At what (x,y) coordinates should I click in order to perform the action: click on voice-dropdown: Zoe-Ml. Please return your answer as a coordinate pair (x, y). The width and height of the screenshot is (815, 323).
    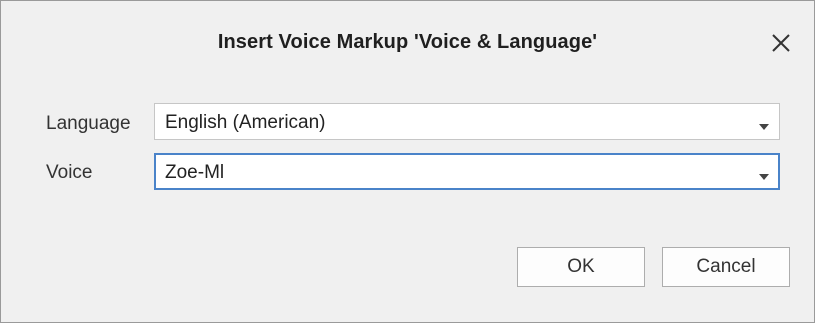
    Looking at the image, I should click on (467, 171).